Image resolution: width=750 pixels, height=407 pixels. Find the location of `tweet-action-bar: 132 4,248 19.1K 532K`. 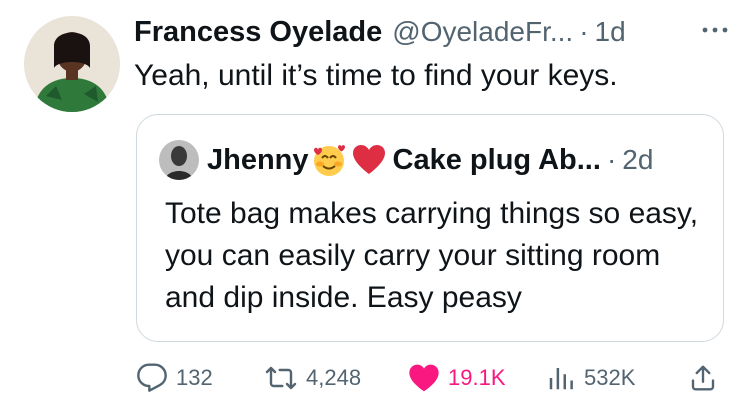

tweet-action-bar: 132 4,248 19.1K 532K is located at coordinates (431, 378).